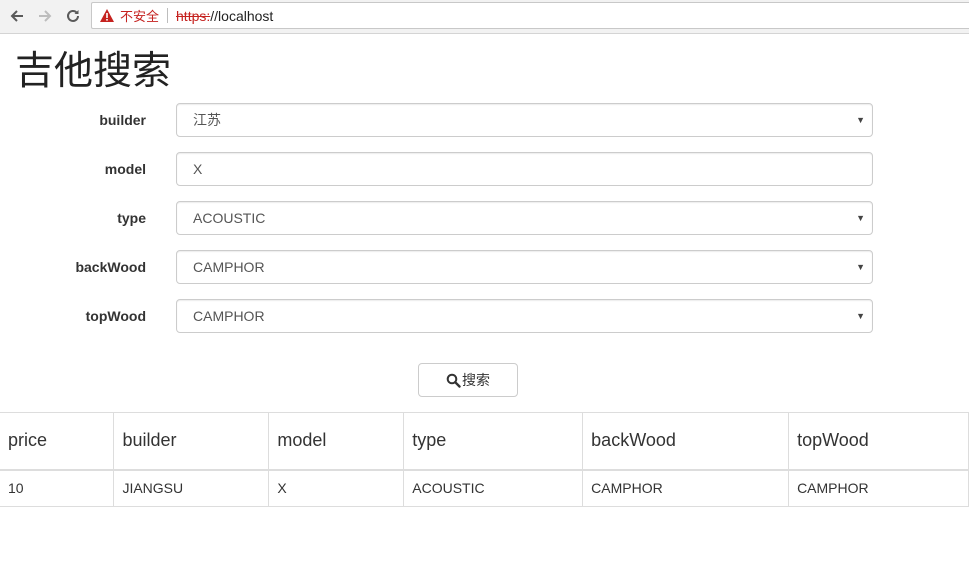 This screenshot has height=584, width=969. I want to click on topwood-row: topWood CAMPHOR ▼, so click(484, 316).